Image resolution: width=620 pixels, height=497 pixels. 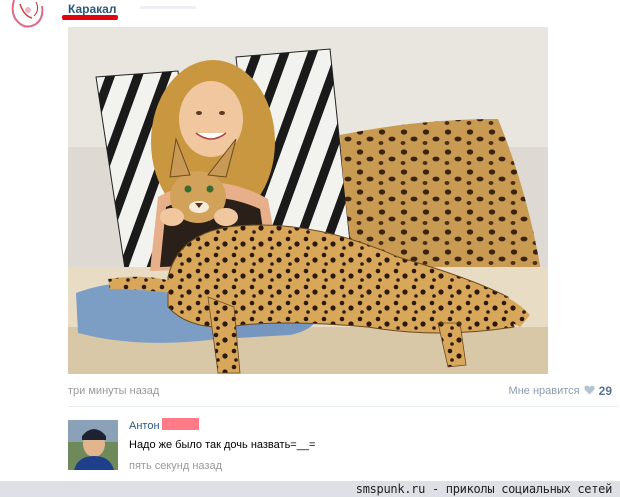 I want to click on post-avatar, so click(x=31, y=15).